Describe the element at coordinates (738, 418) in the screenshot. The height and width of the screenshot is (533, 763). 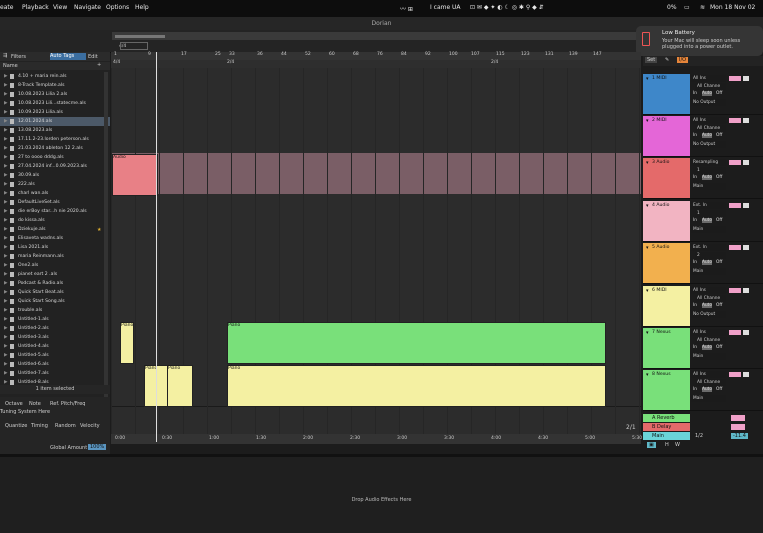
I see `return-a-send` at that location.